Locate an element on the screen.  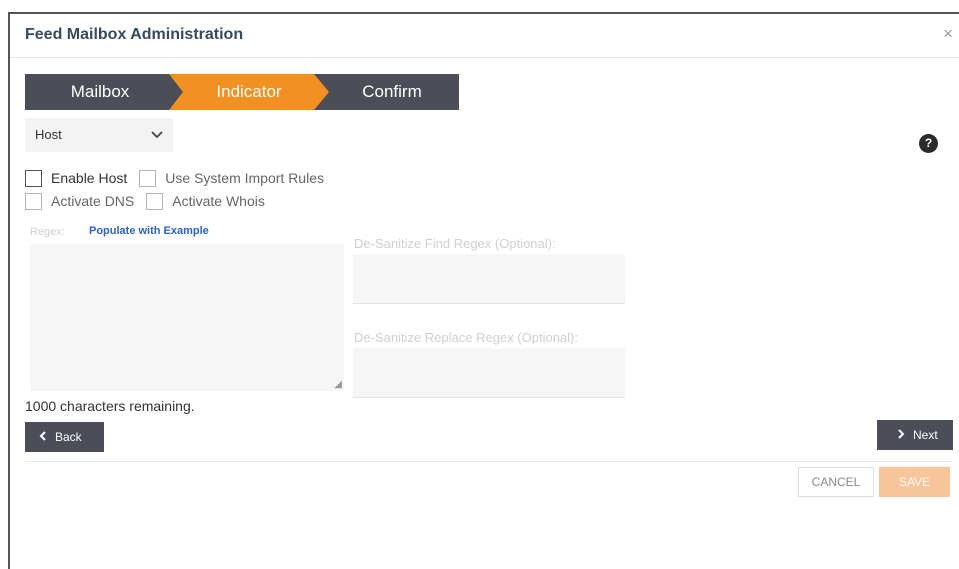
use-system-import-rules-checkbox is located at coordinates (148, 178).